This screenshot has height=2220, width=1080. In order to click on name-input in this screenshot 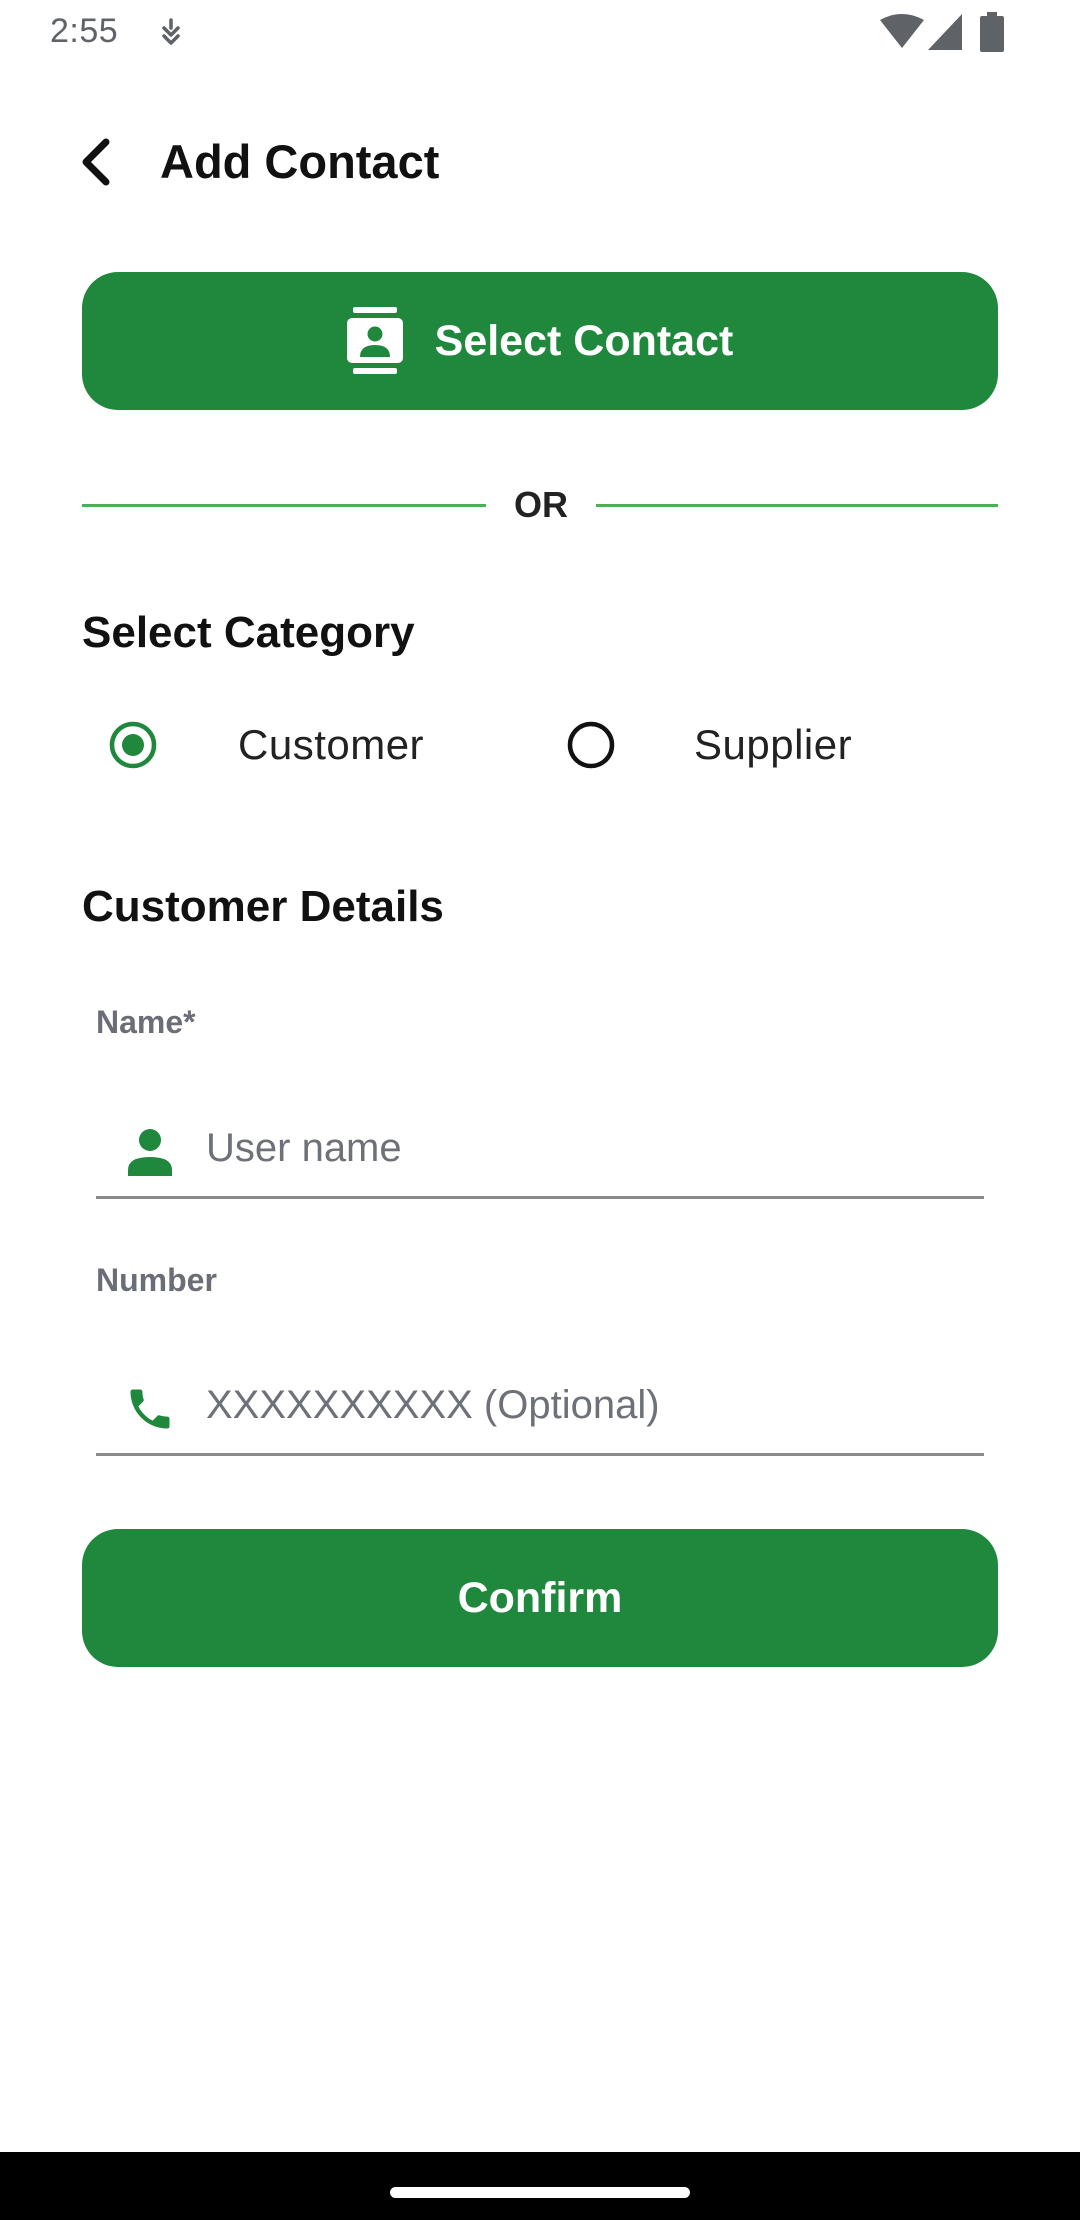, I will do `click(586, 1148)`.